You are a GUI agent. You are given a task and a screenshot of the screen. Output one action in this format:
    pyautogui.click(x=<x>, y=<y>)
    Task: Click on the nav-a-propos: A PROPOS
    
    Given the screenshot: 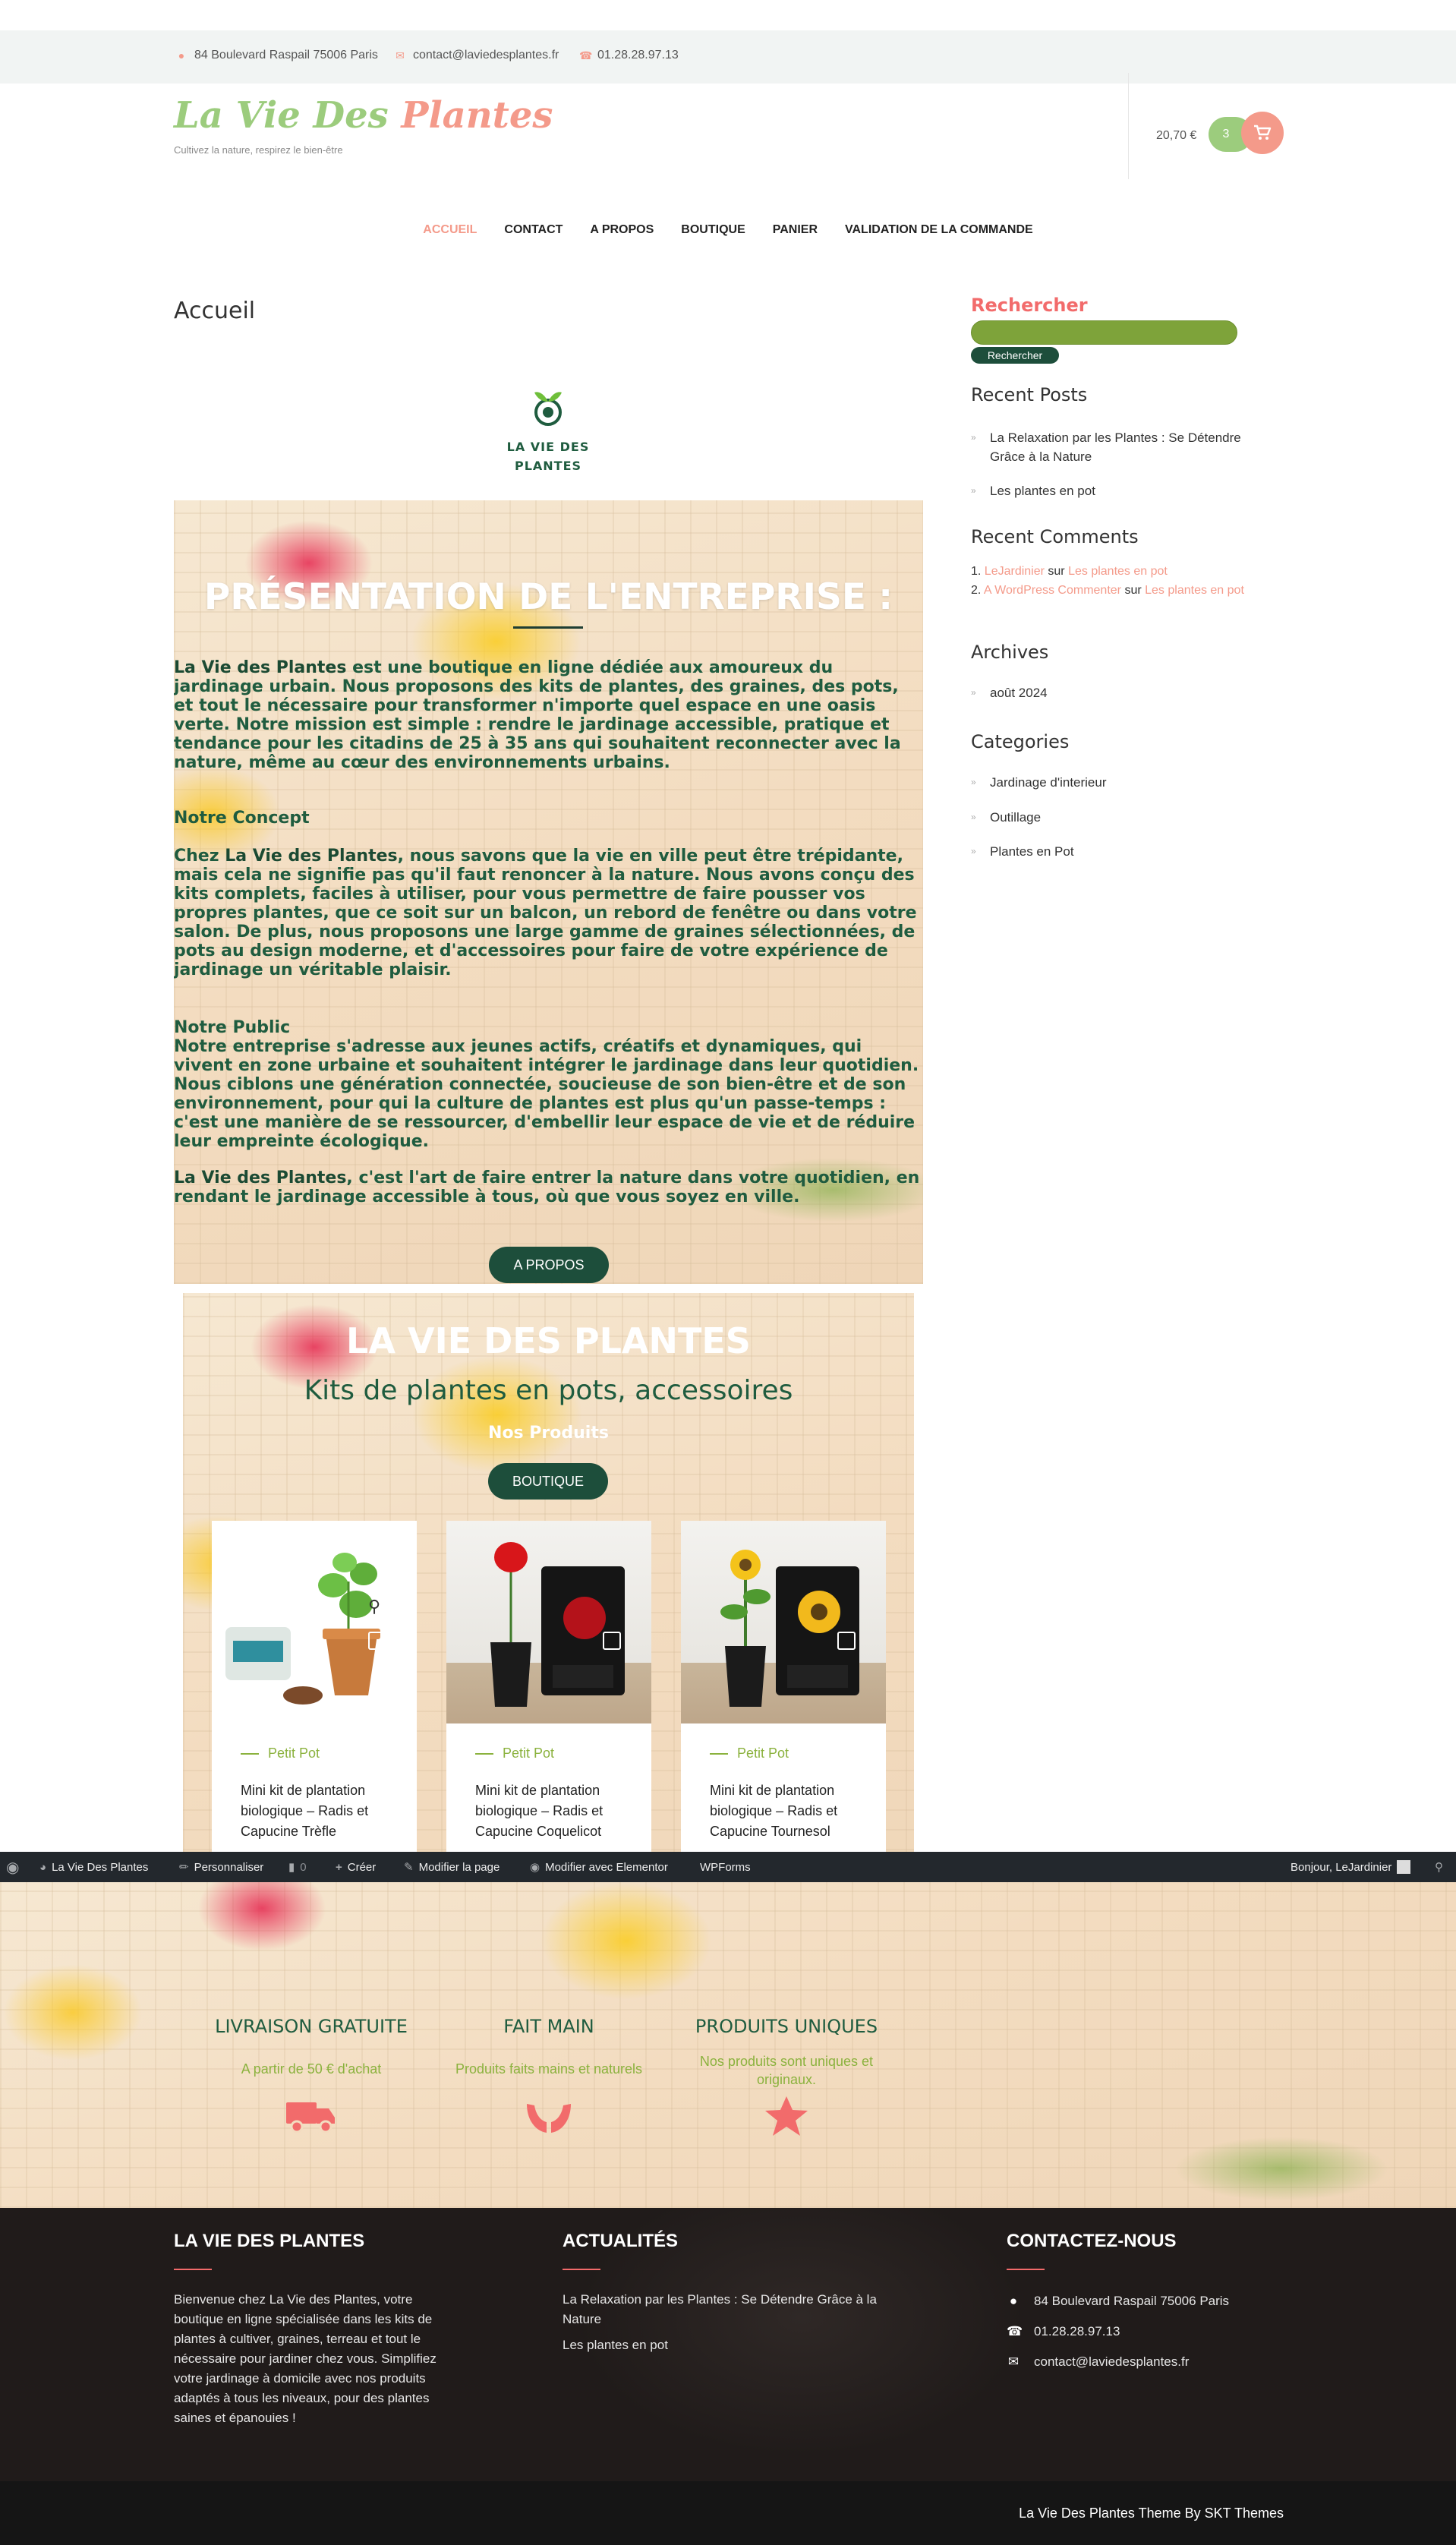 What is the action you would take?
    pyautogui.click(x=621, y=230)
    